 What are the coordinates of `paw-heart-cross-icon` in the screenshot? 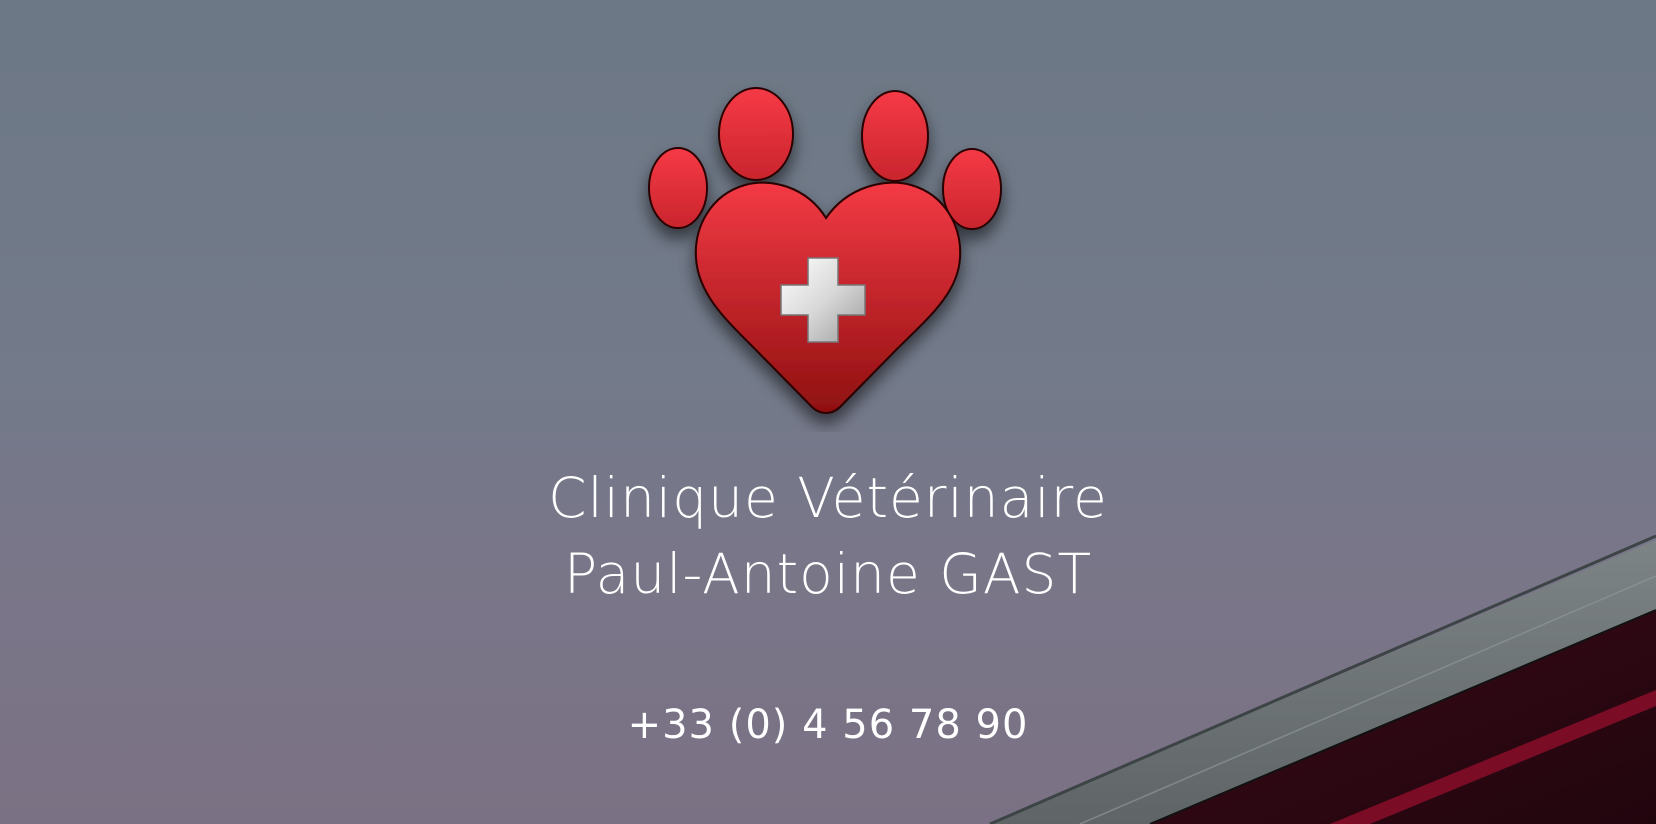 It's located at (825, 250).